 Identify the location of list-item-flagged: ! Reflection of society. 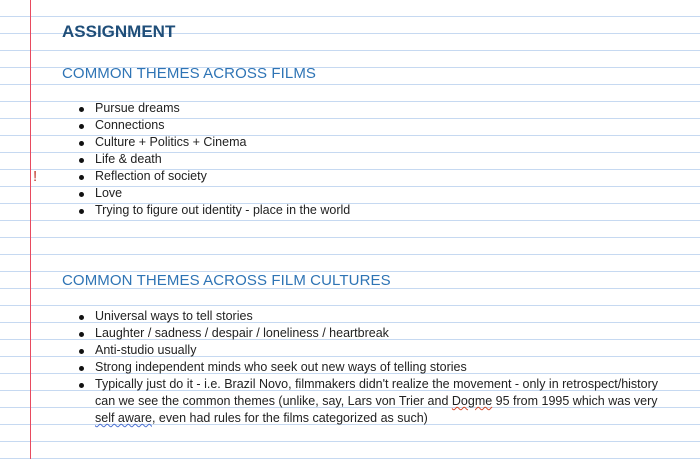
(355, 176).